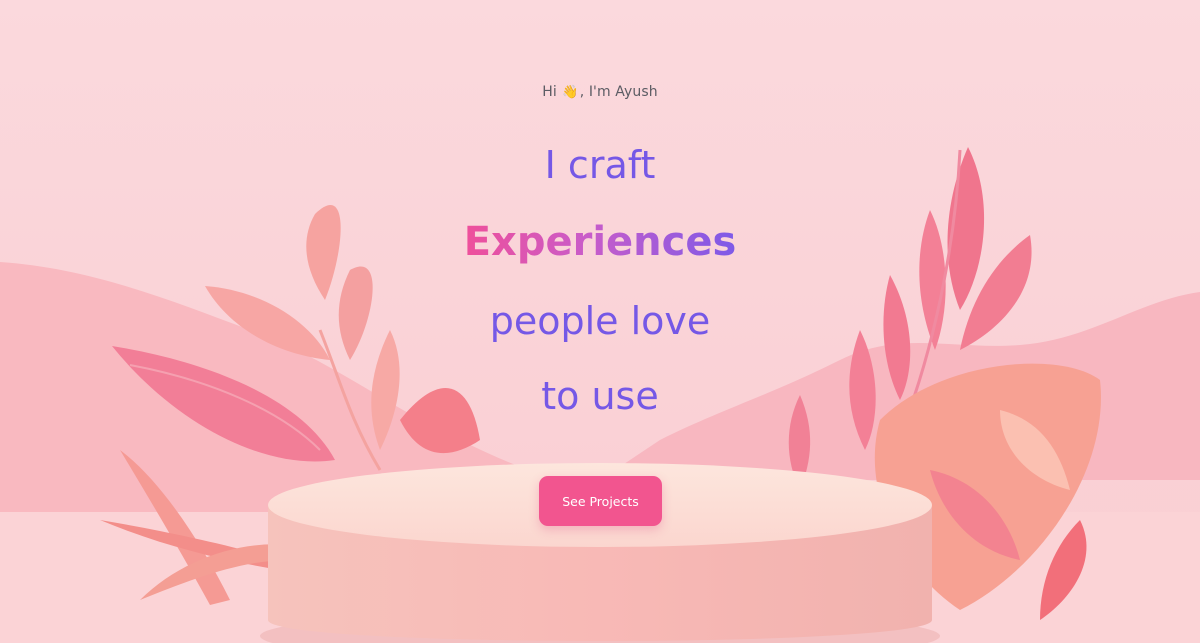  I want to click on greeting: Hi 👋, I'm Ayush, so click(600, 92).